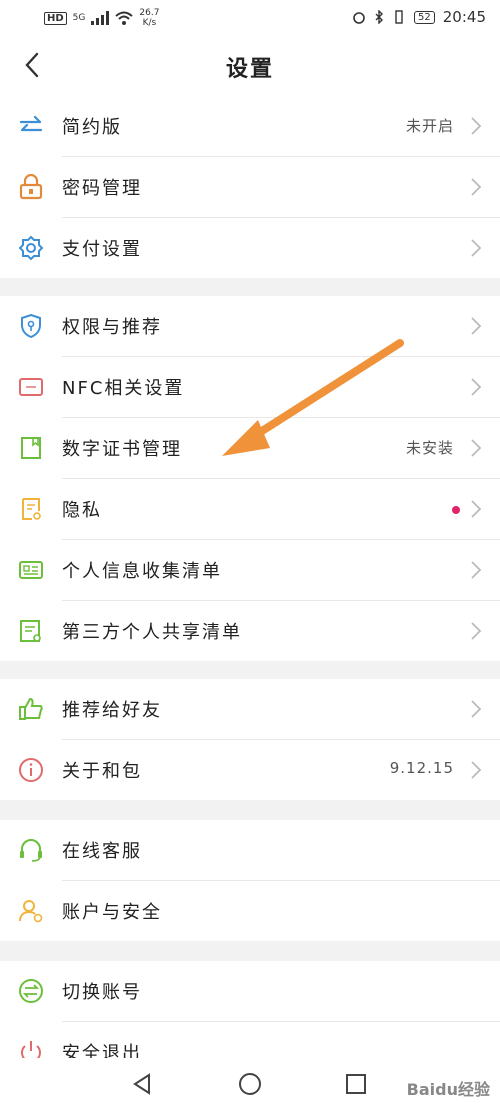 The height and width of the screenshot is (1111, 500). What do you see at coordinates (31, 123) in the screenshot?
I see `switch-icon` at bounding box center [31, 123].